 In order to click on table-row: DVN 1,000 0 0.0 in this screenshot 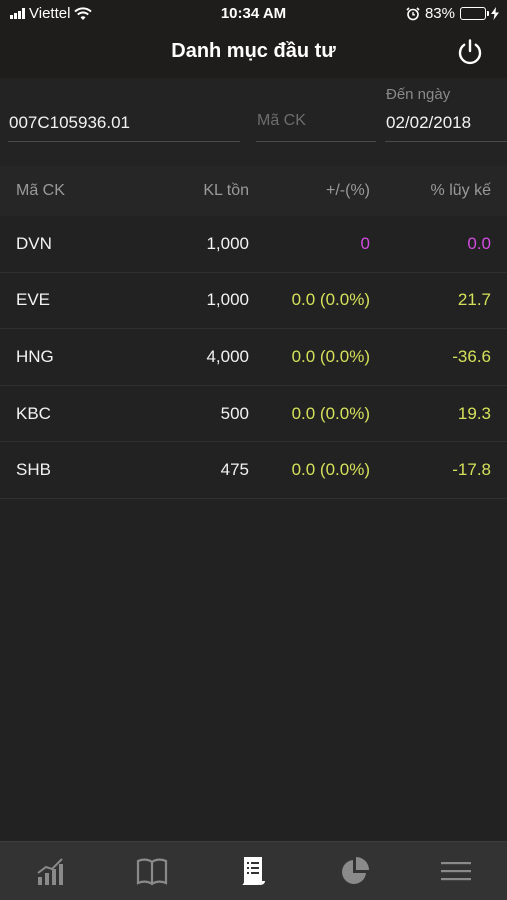, I will do `click(253, 244)`.